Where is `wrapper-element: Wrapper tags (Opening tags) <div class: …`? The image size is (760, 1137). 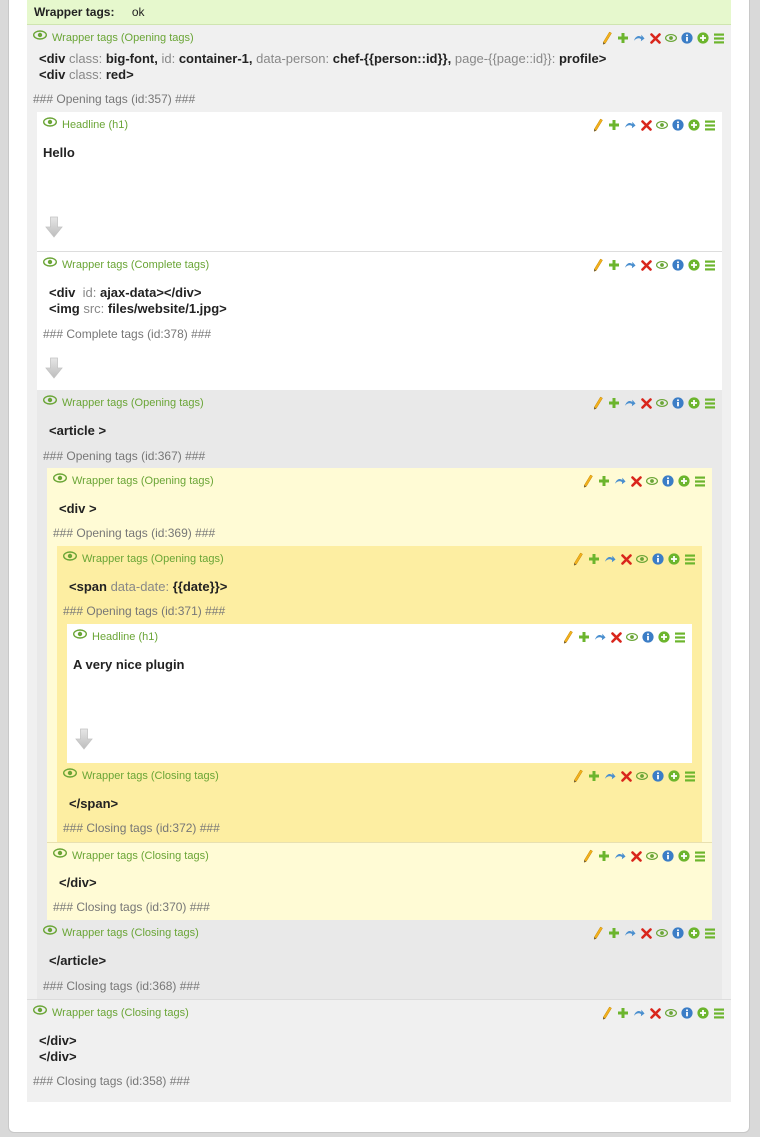 wrapper-element: Wrapper tags (Opening tags) <div class: … is located at coordinates (379, 68).